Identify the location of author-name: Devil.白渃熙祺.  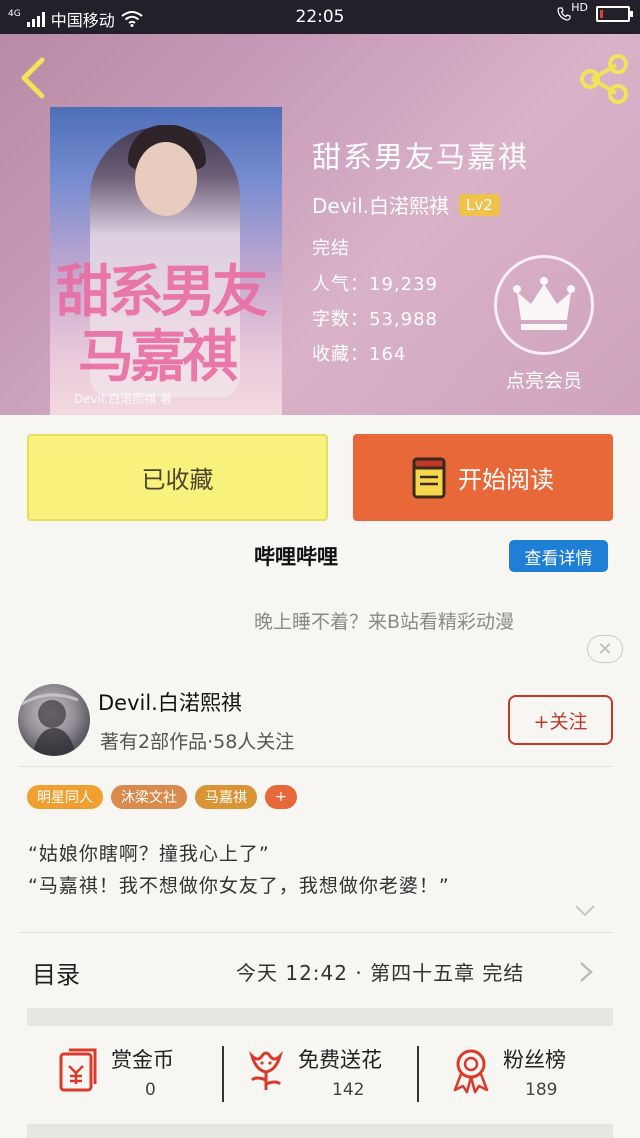
(380, 204).